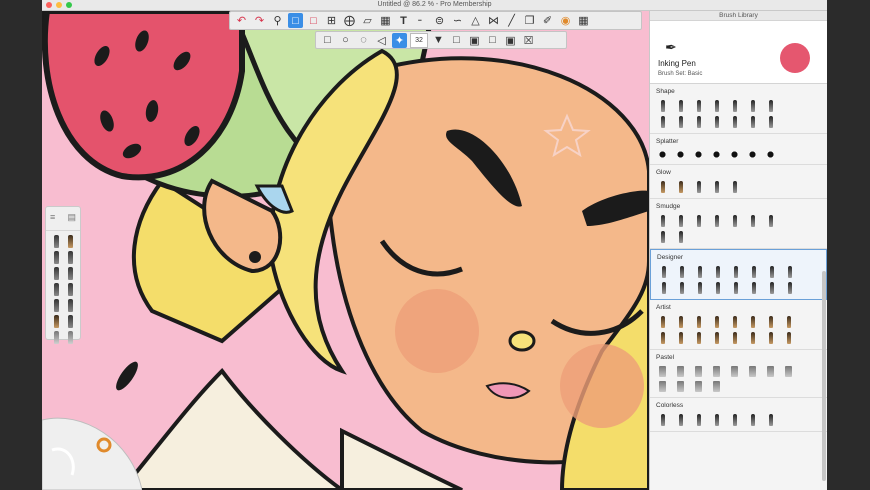 Image resolution: width=870 pixels, height=490 pixels. I want to click on crop-icon: ⊞, so click(331, 20).